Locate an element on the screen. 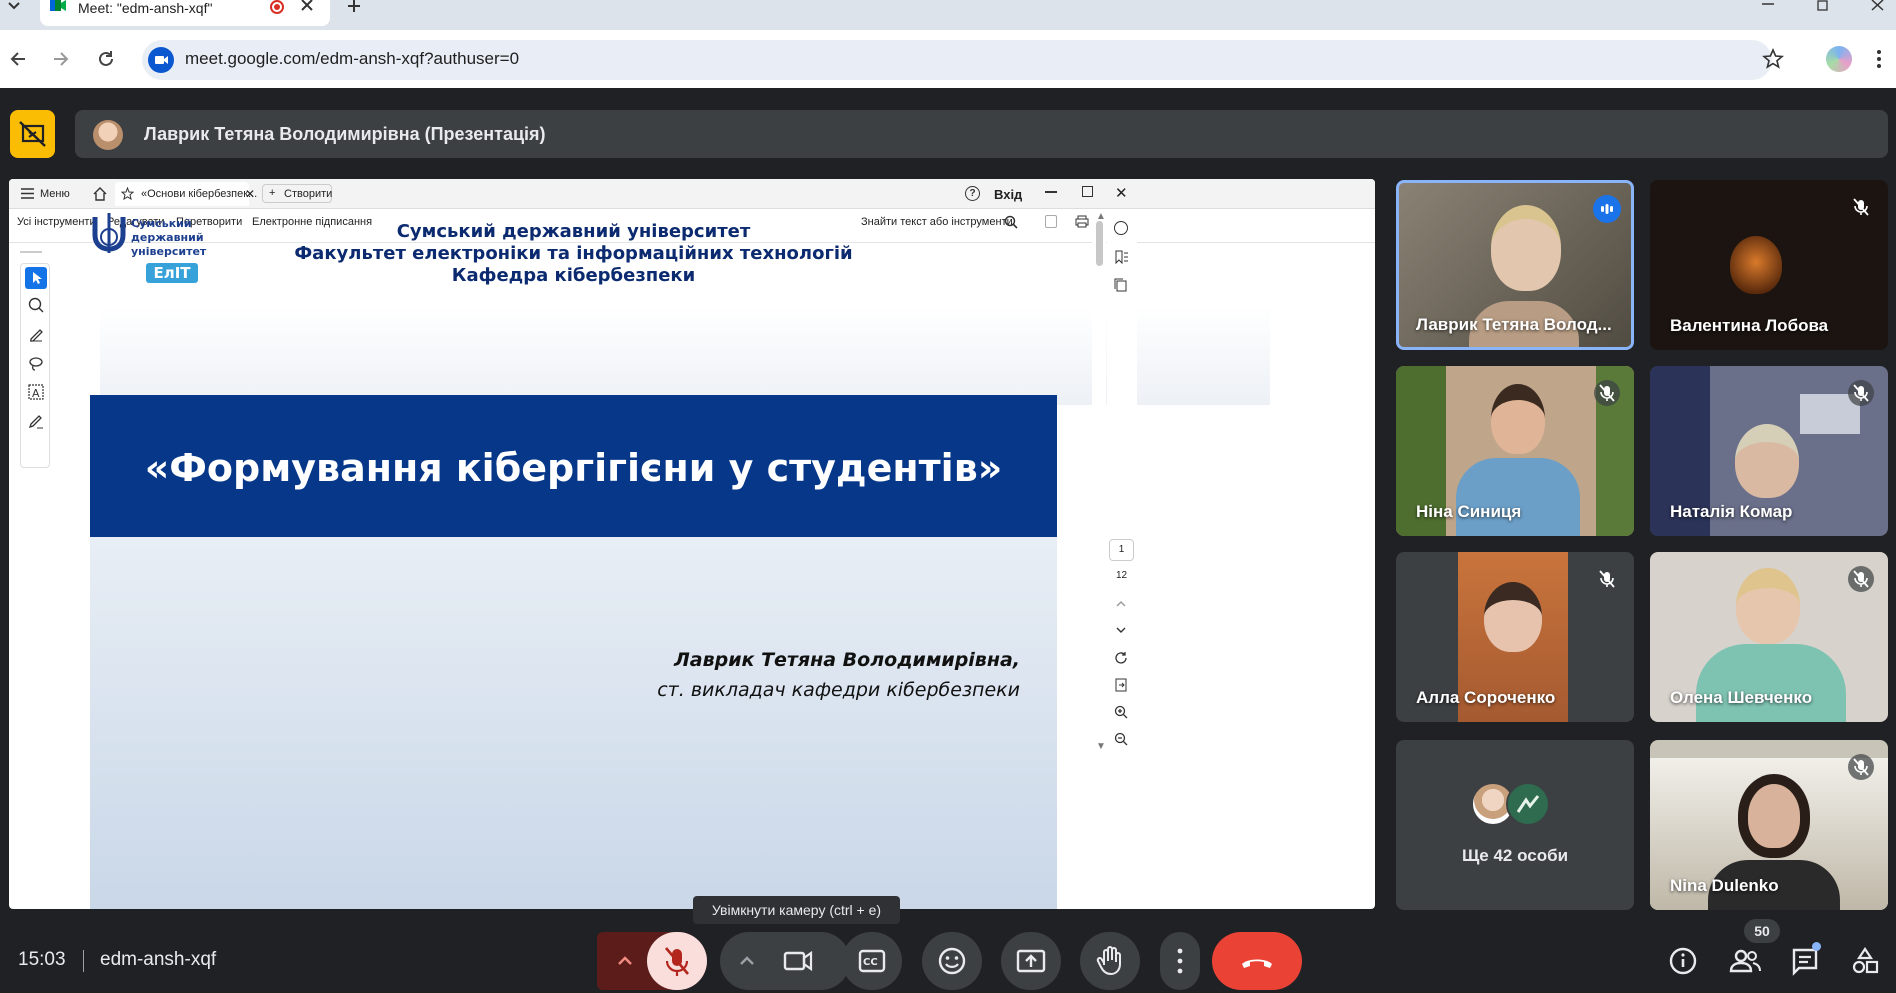 The image size is (1896, 993). more-vert-icon is located at coordinates (1180, 961).